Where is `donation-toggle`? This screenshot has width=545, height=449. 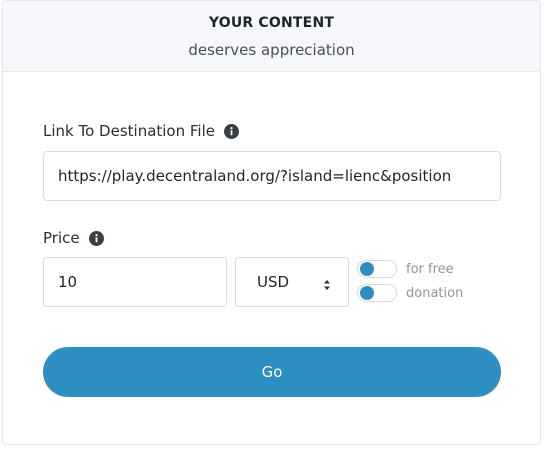 donation-toggle is located at coordinates (377, 293).